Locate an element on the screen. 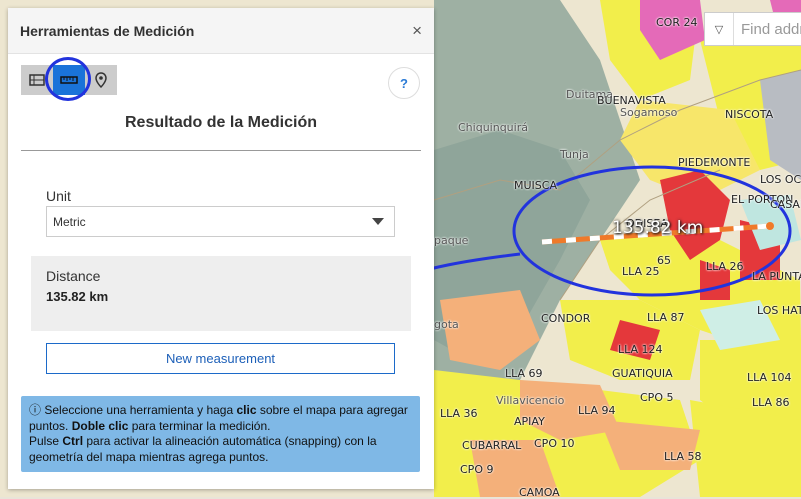 Image resolution: width=801 pixels, height=499 pixels. map-label: PIEDEMONTE is located at coordinates (714, 162).